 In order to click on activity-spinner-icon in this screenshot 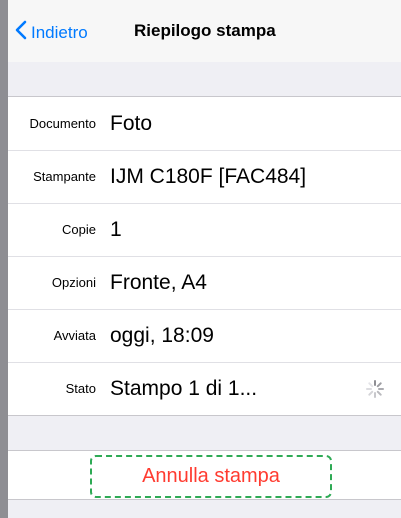, I will do `click(375, 389)`.